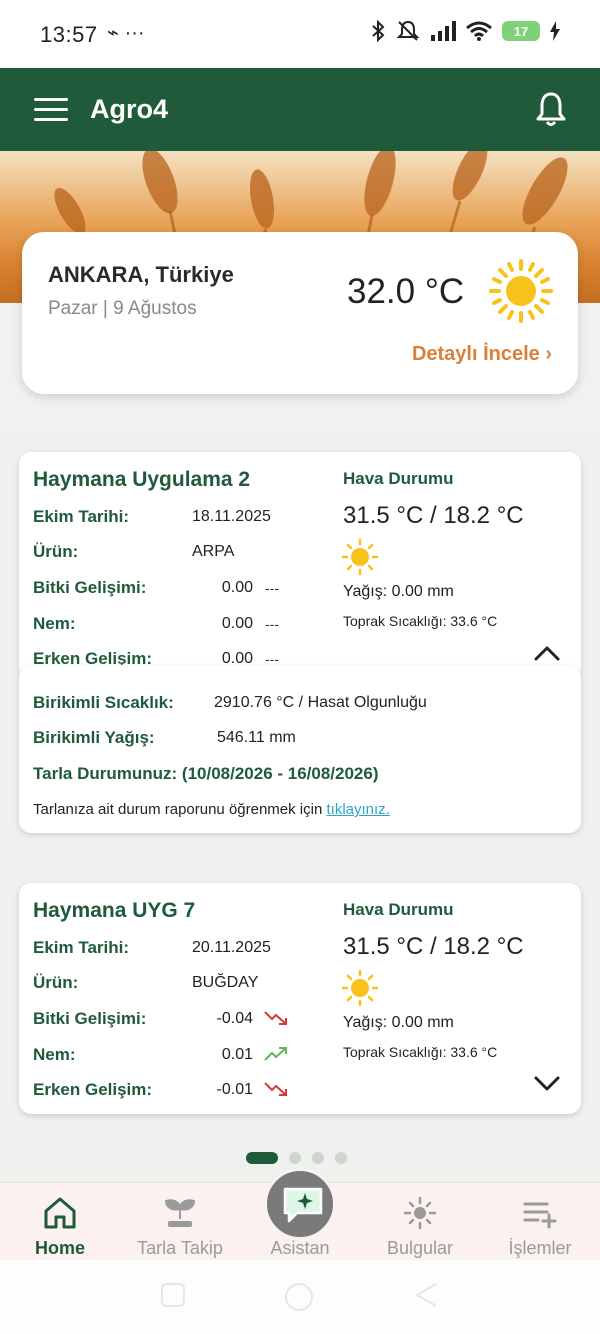 The height and width of the screenshot is (1334, 600). I want to click on sprout-icon, so click(180, 1213).